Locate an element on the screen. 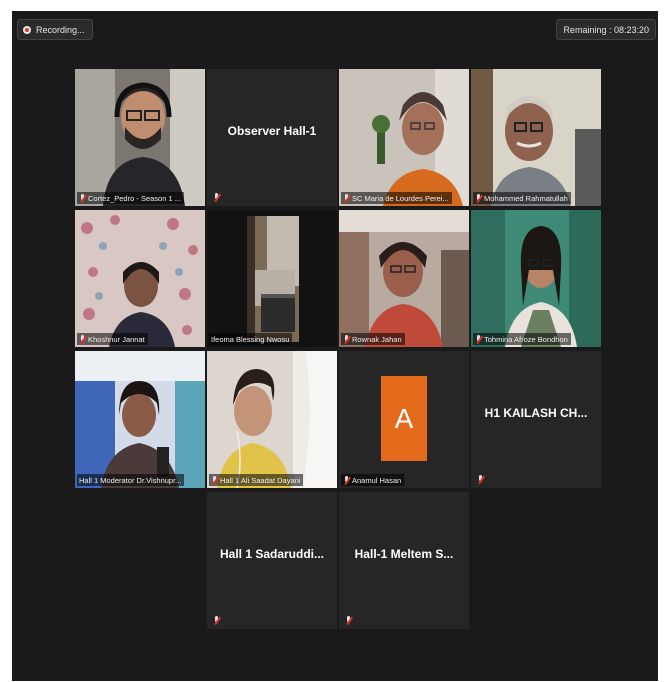 The height and width of the screenshot is (682, 670). participant-name: Observer Hall-1 is located at coordinates (272, 131).